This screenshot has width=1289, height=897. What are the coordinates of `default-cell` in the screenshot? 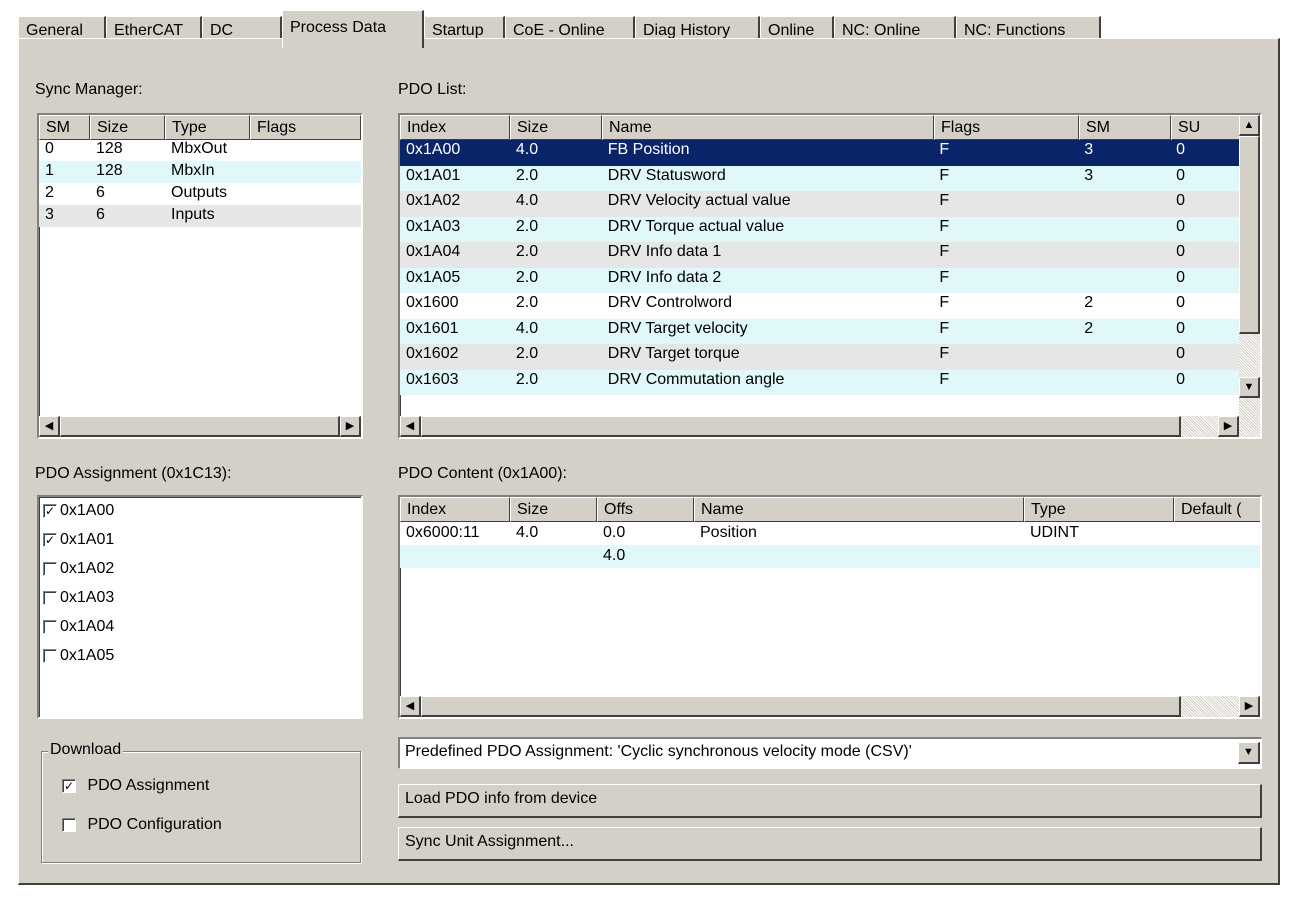 It's located at (1217, 533).